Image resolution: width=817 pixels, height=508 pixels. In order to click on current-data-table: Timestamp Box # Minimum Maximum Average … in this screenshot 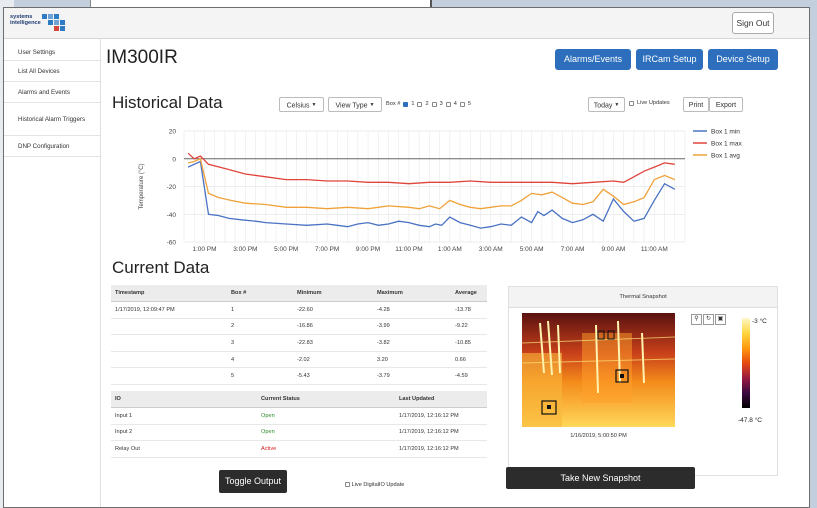, I will do `click(299, 335)`.